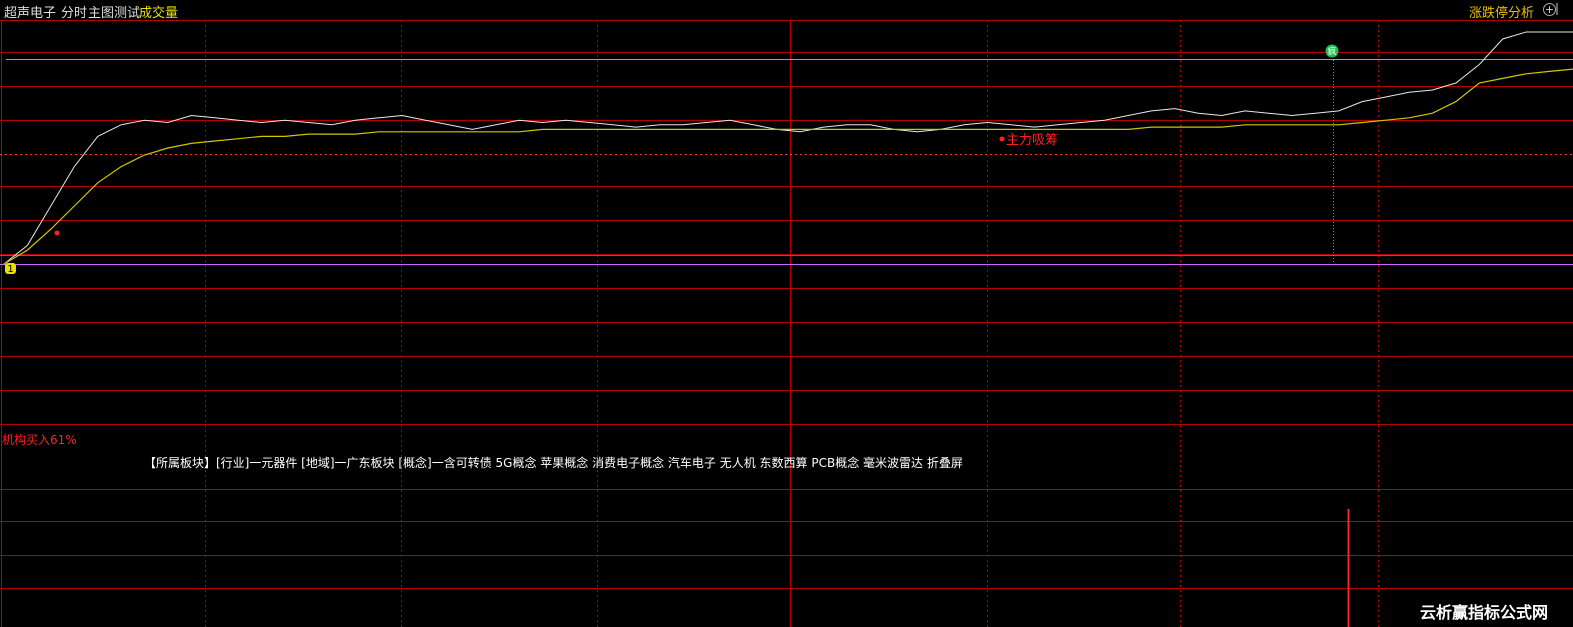  What do you see at coordinates (158, 11) in the screenshot?
I see `volume-indicator-label: 成交量` at bounding box center [158, 11].